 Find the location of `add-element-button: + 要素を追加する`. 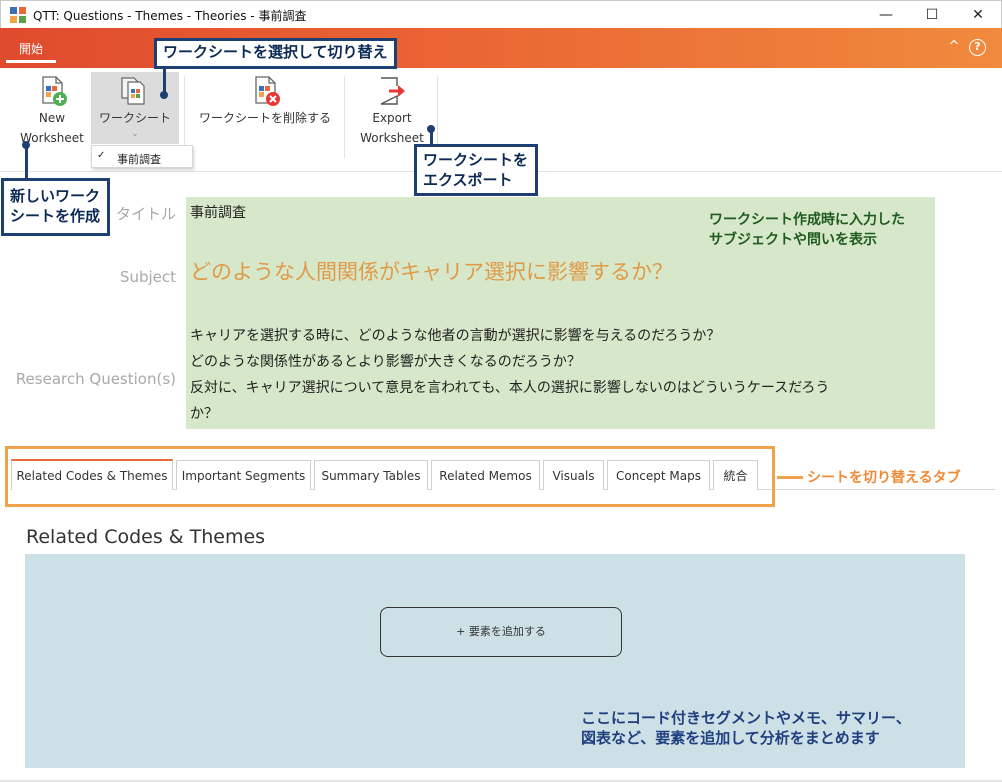

add-element-button: + 要素を追加する is located at coordinates (501, 632).